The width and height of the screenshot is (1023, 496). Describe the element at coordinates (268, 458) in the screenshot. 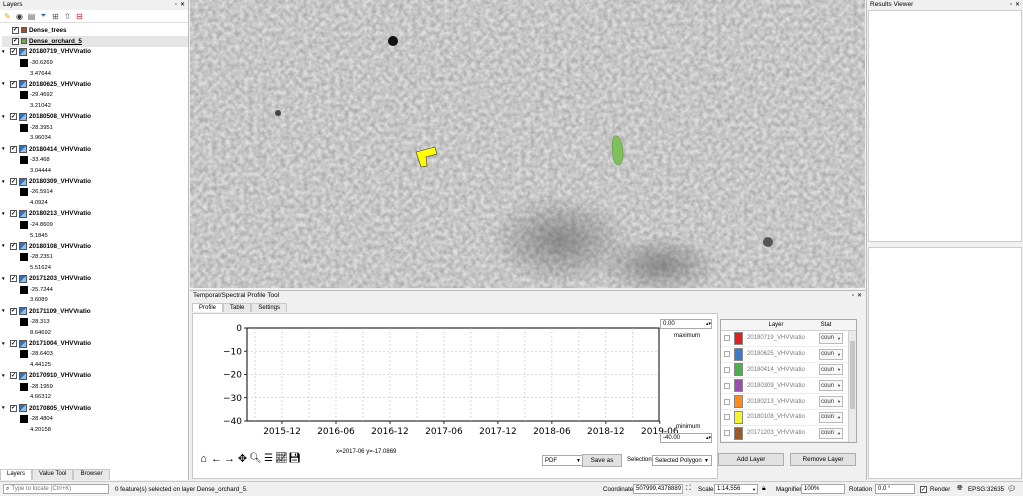

I see `subplots-icon: ☰` at that location.